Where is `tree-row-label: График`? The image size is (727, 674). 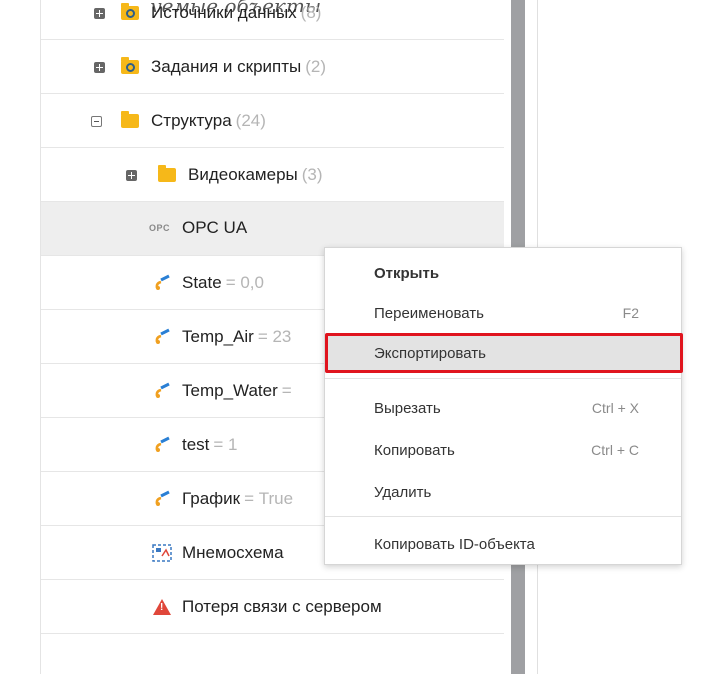 tree-row-label: График is located at coordinates (211, 498).